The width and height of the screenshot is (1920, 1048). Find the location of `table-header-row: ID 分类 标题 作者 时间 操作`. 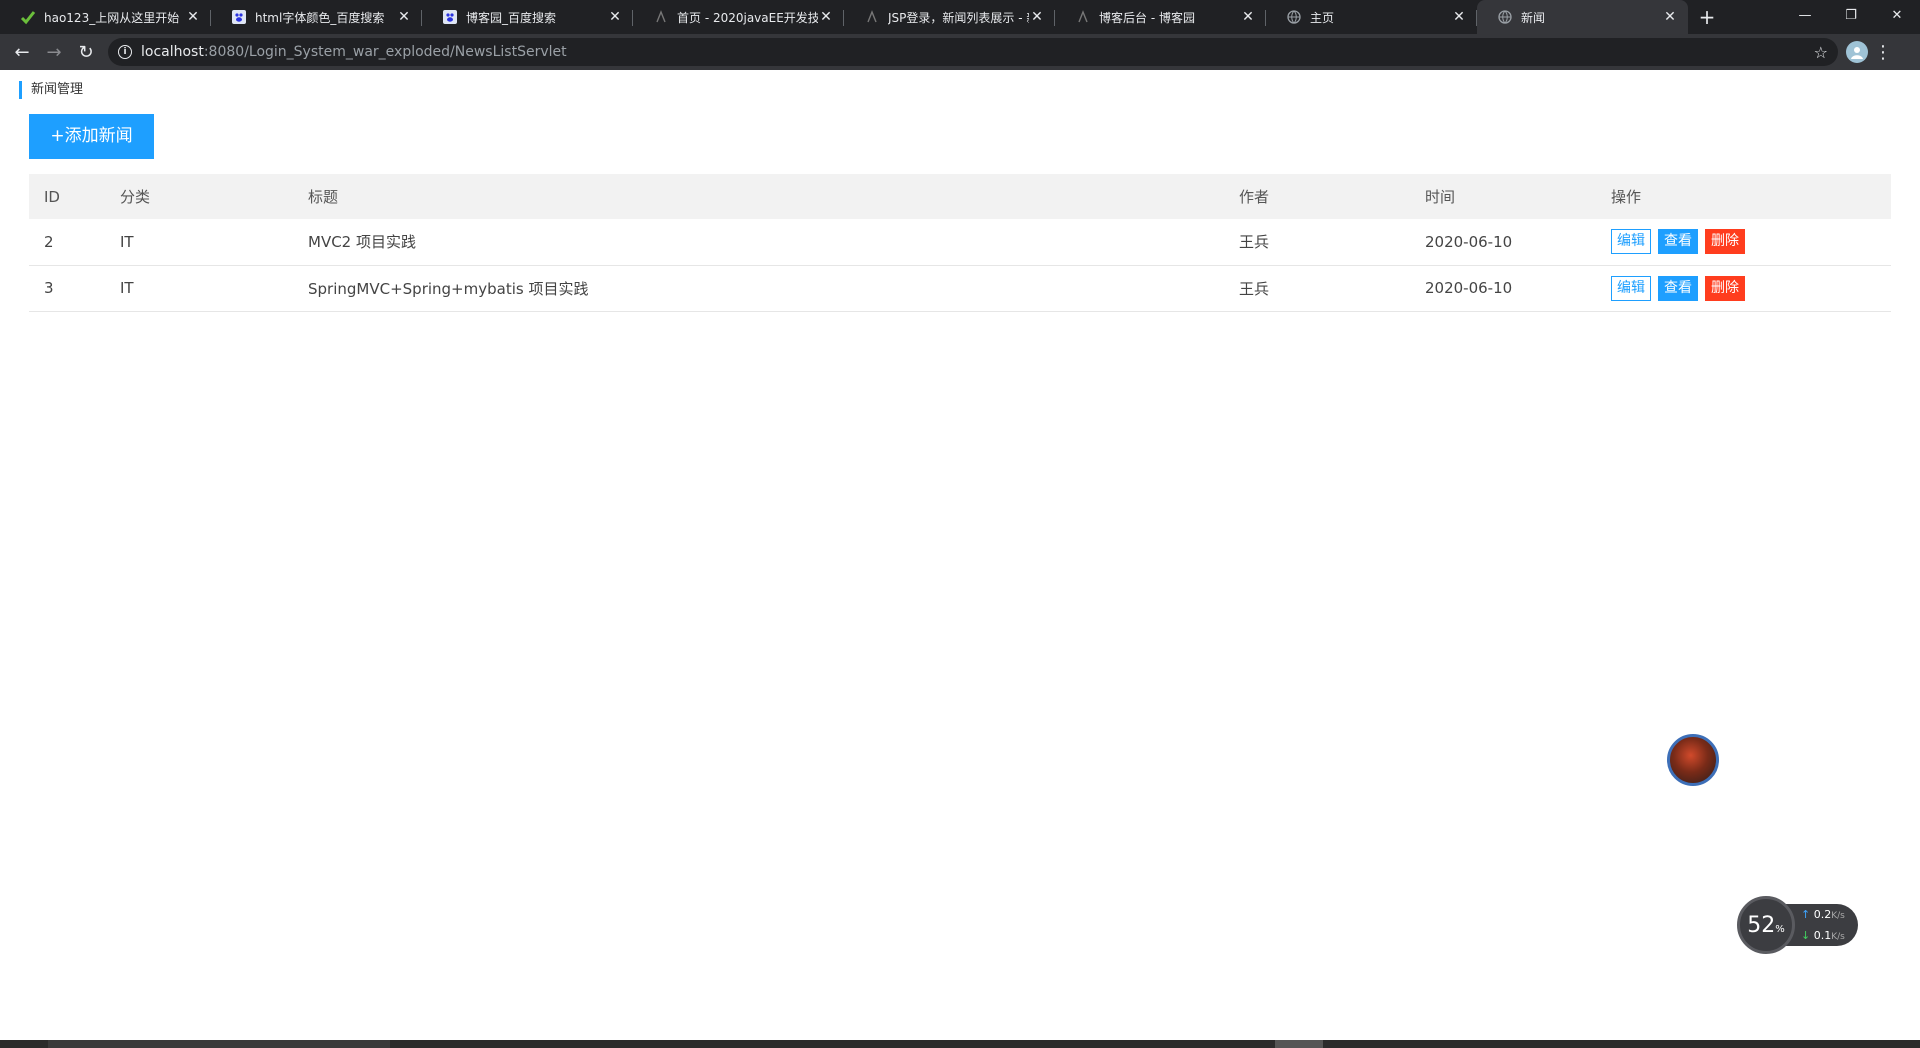

table-header-row: ID 分类 标题 作者 时间 操作 is located at coordinates (960, 196).